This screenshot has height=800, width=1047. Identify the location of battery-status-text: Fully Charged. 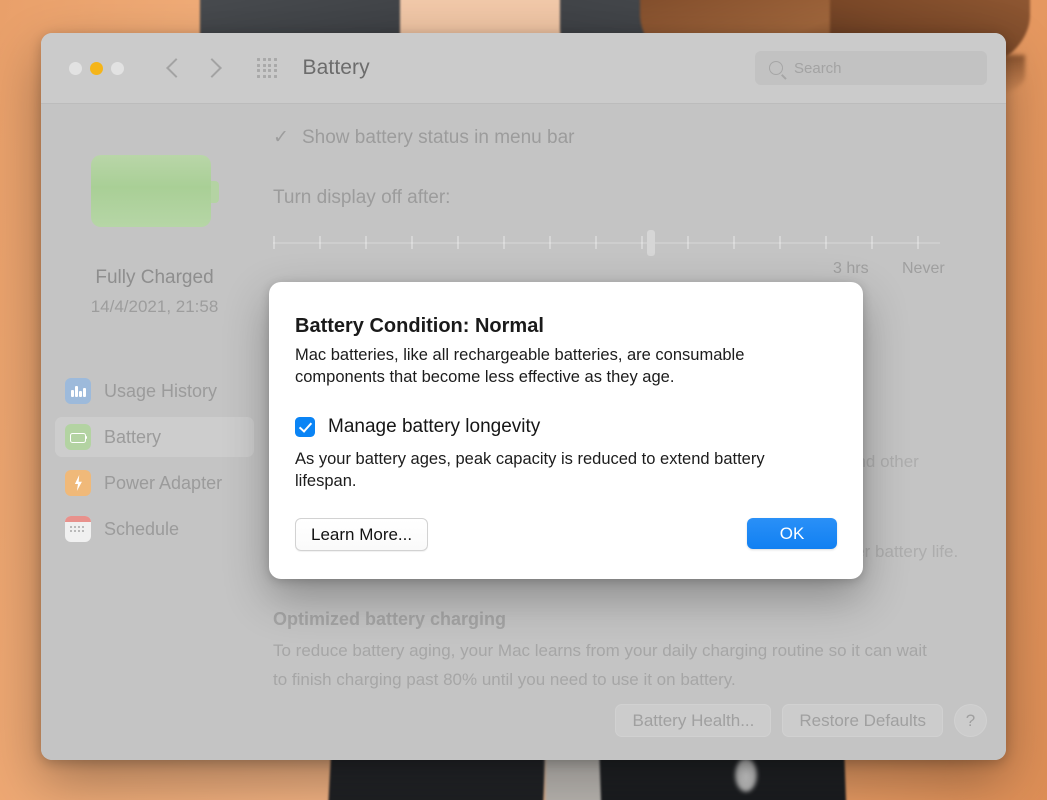
(154, 277).